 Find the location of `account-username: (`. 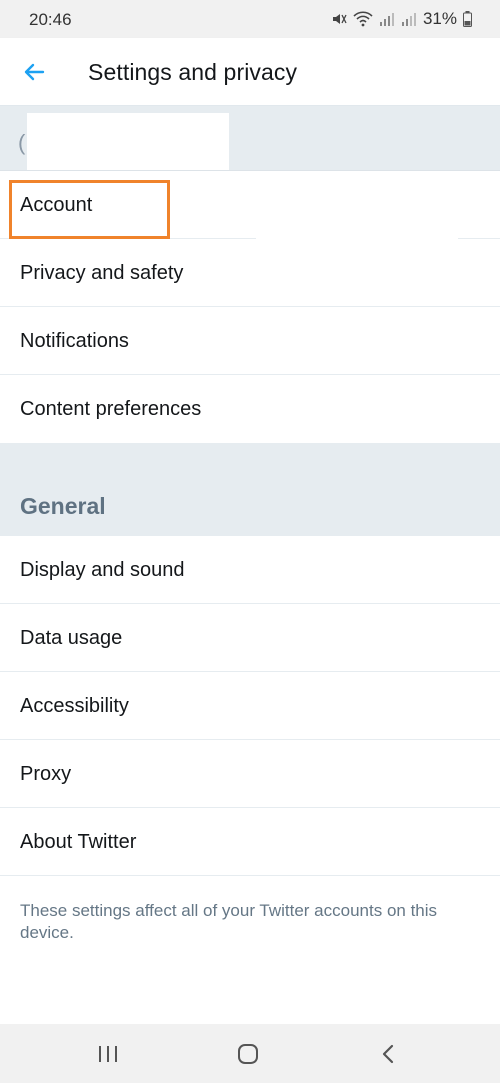

account-username: ( is located at coordinates (22, 142).